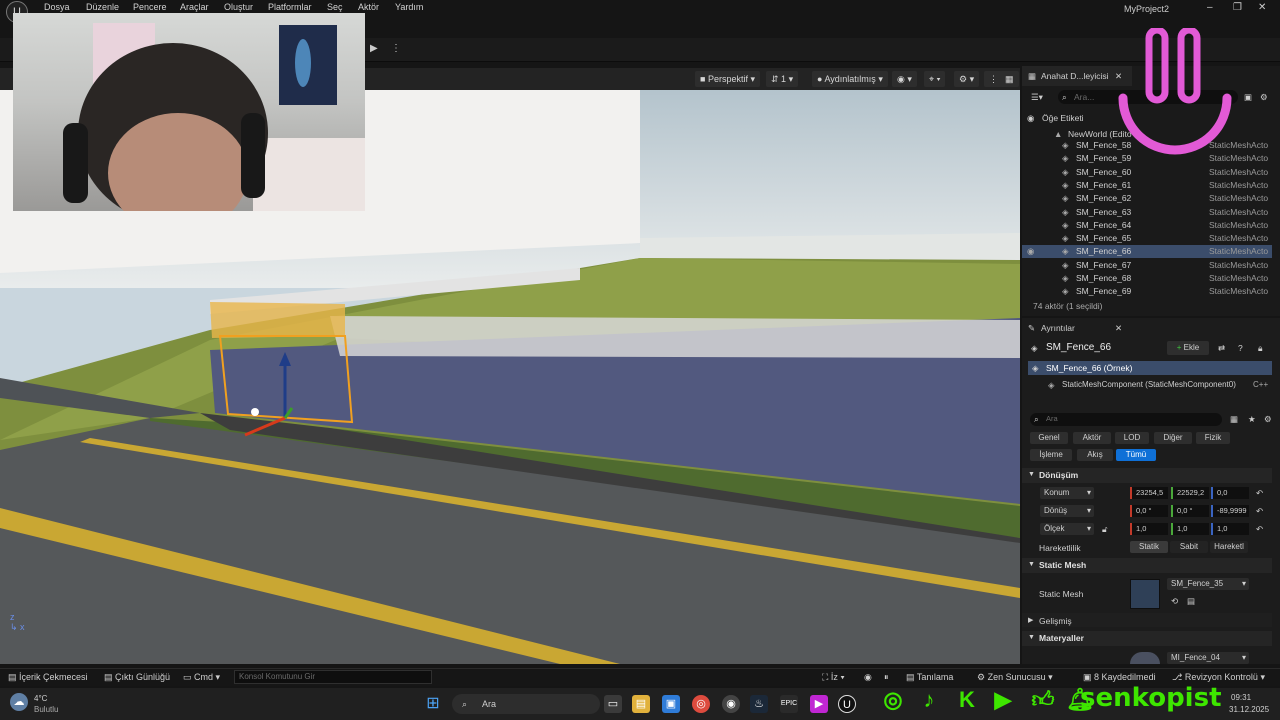  What do you see at coordinates (1149, 493) in the screenshot?
I see `location-x-field: 23254,5` at bounding box center [1149, 493].